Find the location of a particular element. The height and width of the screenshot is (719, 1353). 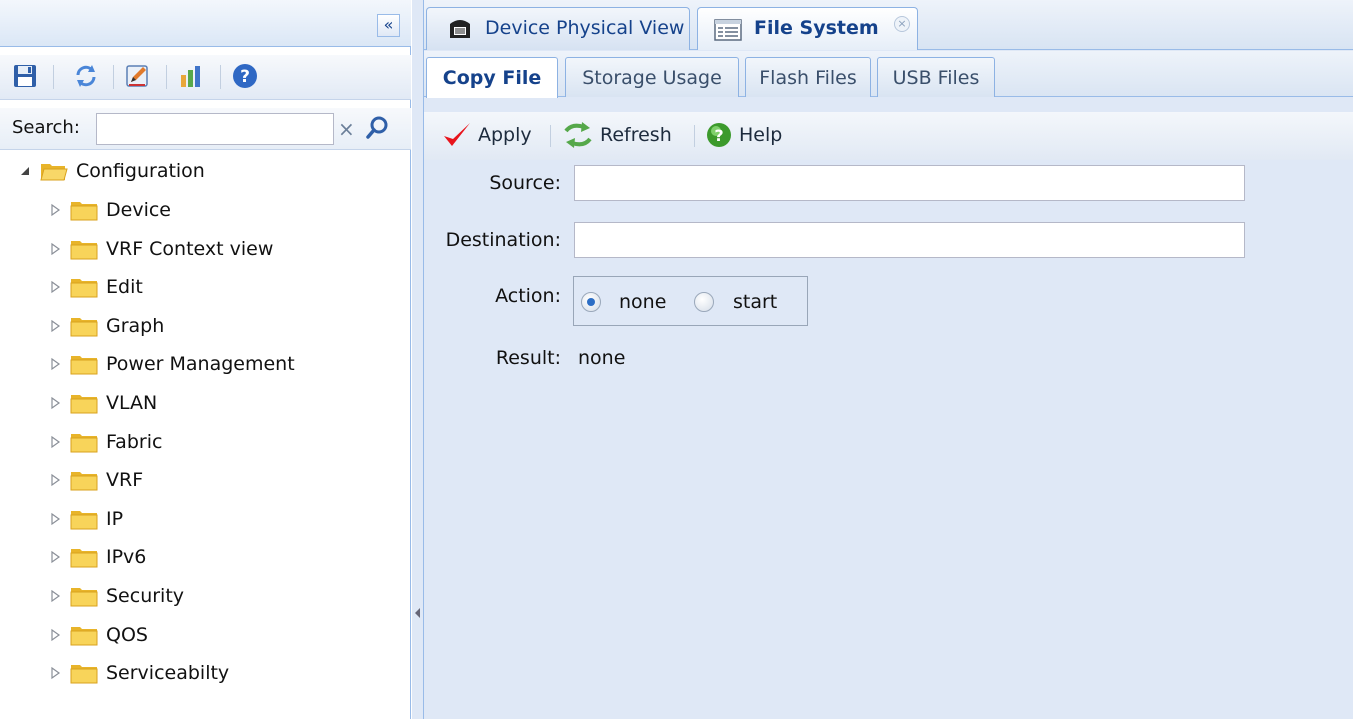

action-label: Action: is located at coordinates (528, 296).